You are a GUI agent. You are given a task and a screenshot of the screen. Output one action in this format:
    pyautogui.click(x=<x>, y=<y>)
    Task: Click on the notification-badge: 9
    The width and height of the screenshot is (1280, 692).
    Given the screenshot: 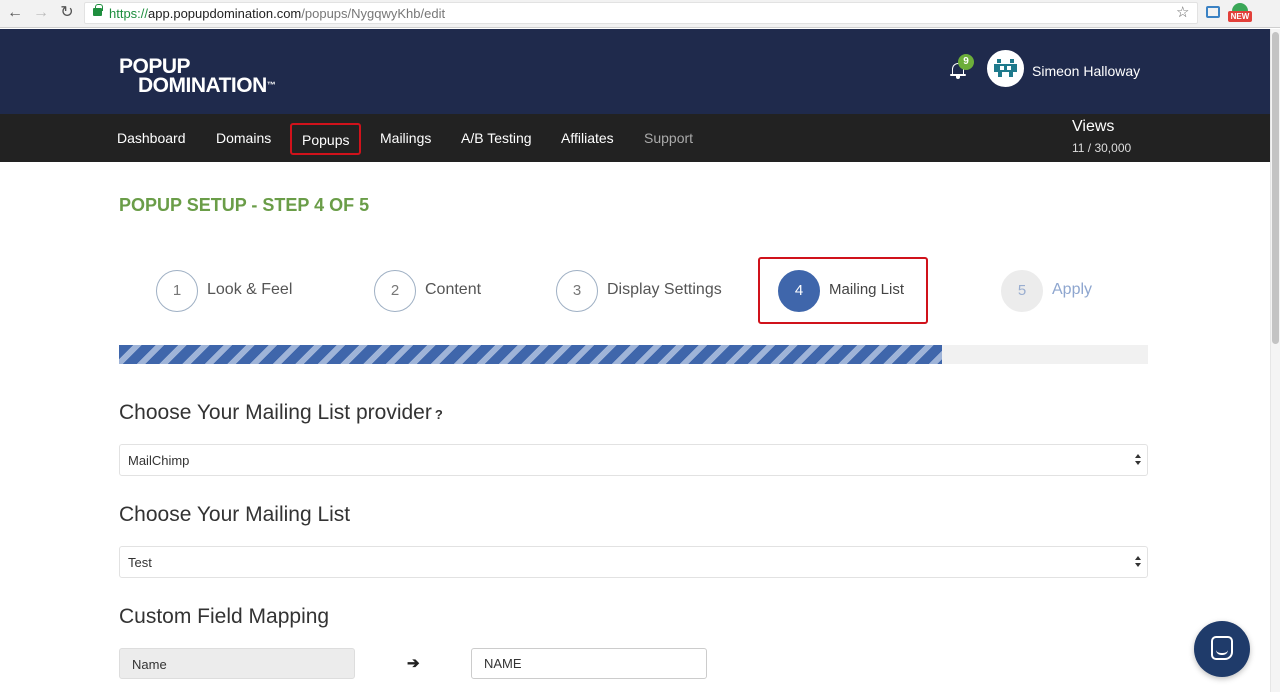 What is the action you would take?
    pyautogui.click(x=966, y=62)
    